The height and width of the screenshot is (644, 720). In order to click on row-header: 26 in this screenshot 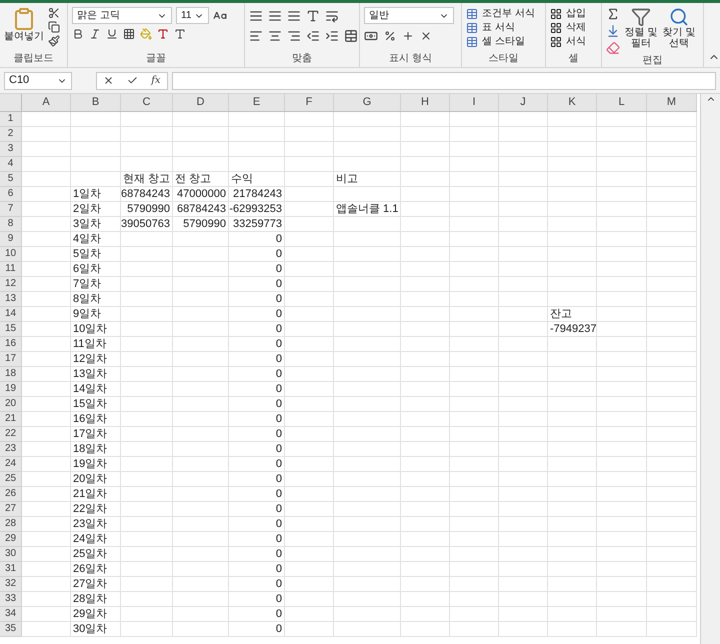, I will do `click(11, 494)`.